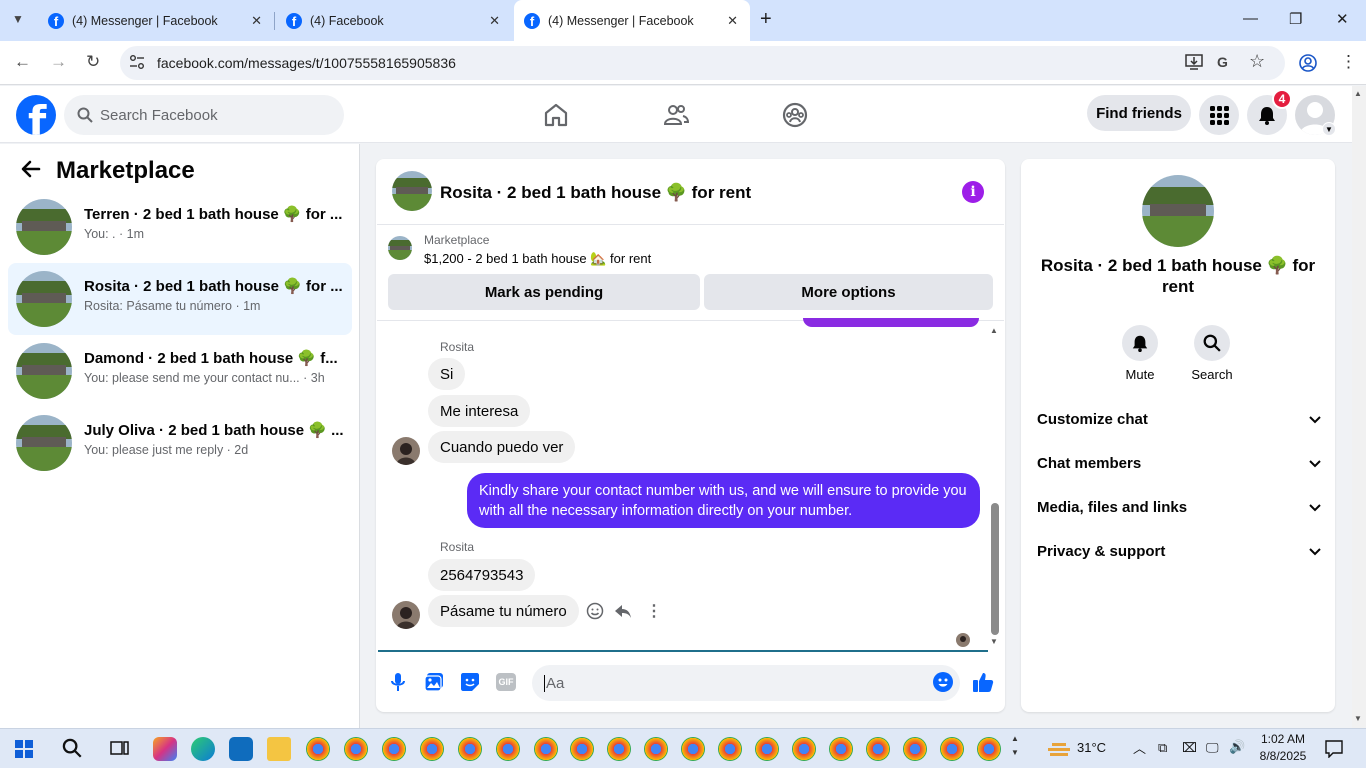 This screenshot has height=768, width=1366. I want to click on bluetooth-icon: ⌧, so click(1189, 748).